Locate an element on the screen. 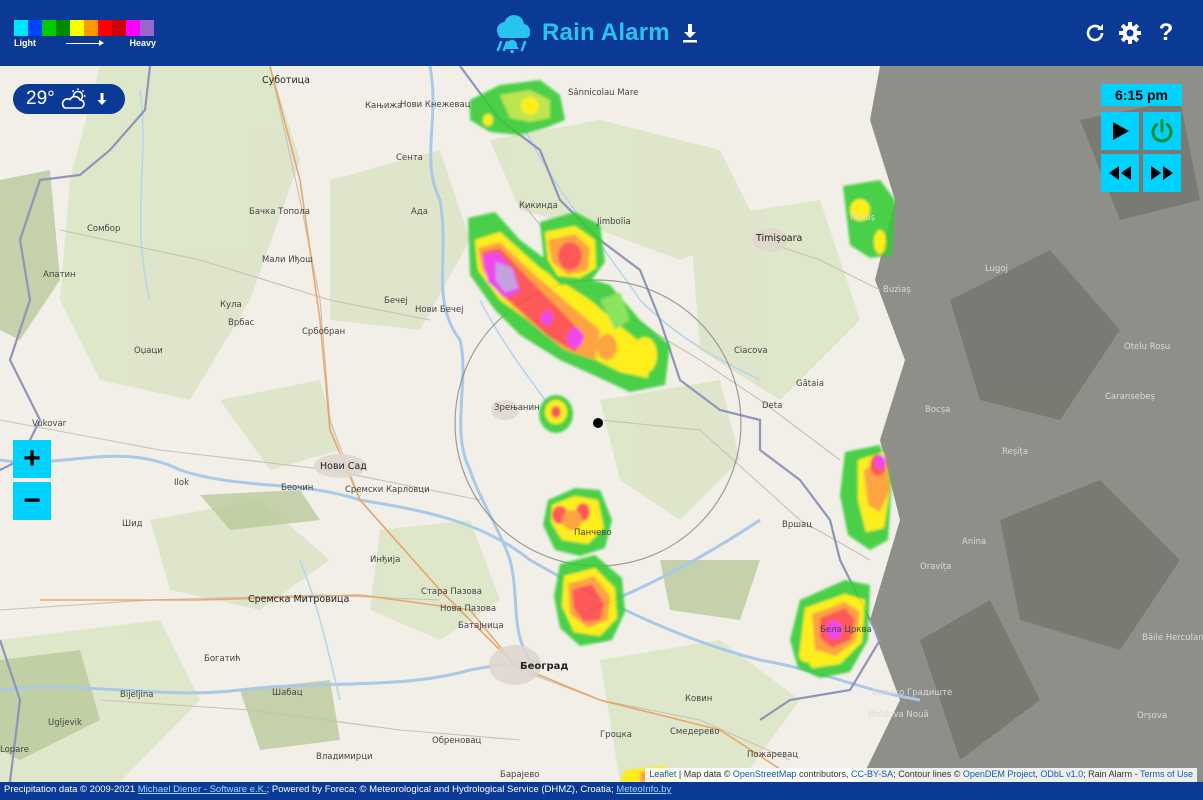 Image resolution: width=1203 pixels, height=800 pixels. map-place-label: Ugljevik is located at coordinates (65, 723).